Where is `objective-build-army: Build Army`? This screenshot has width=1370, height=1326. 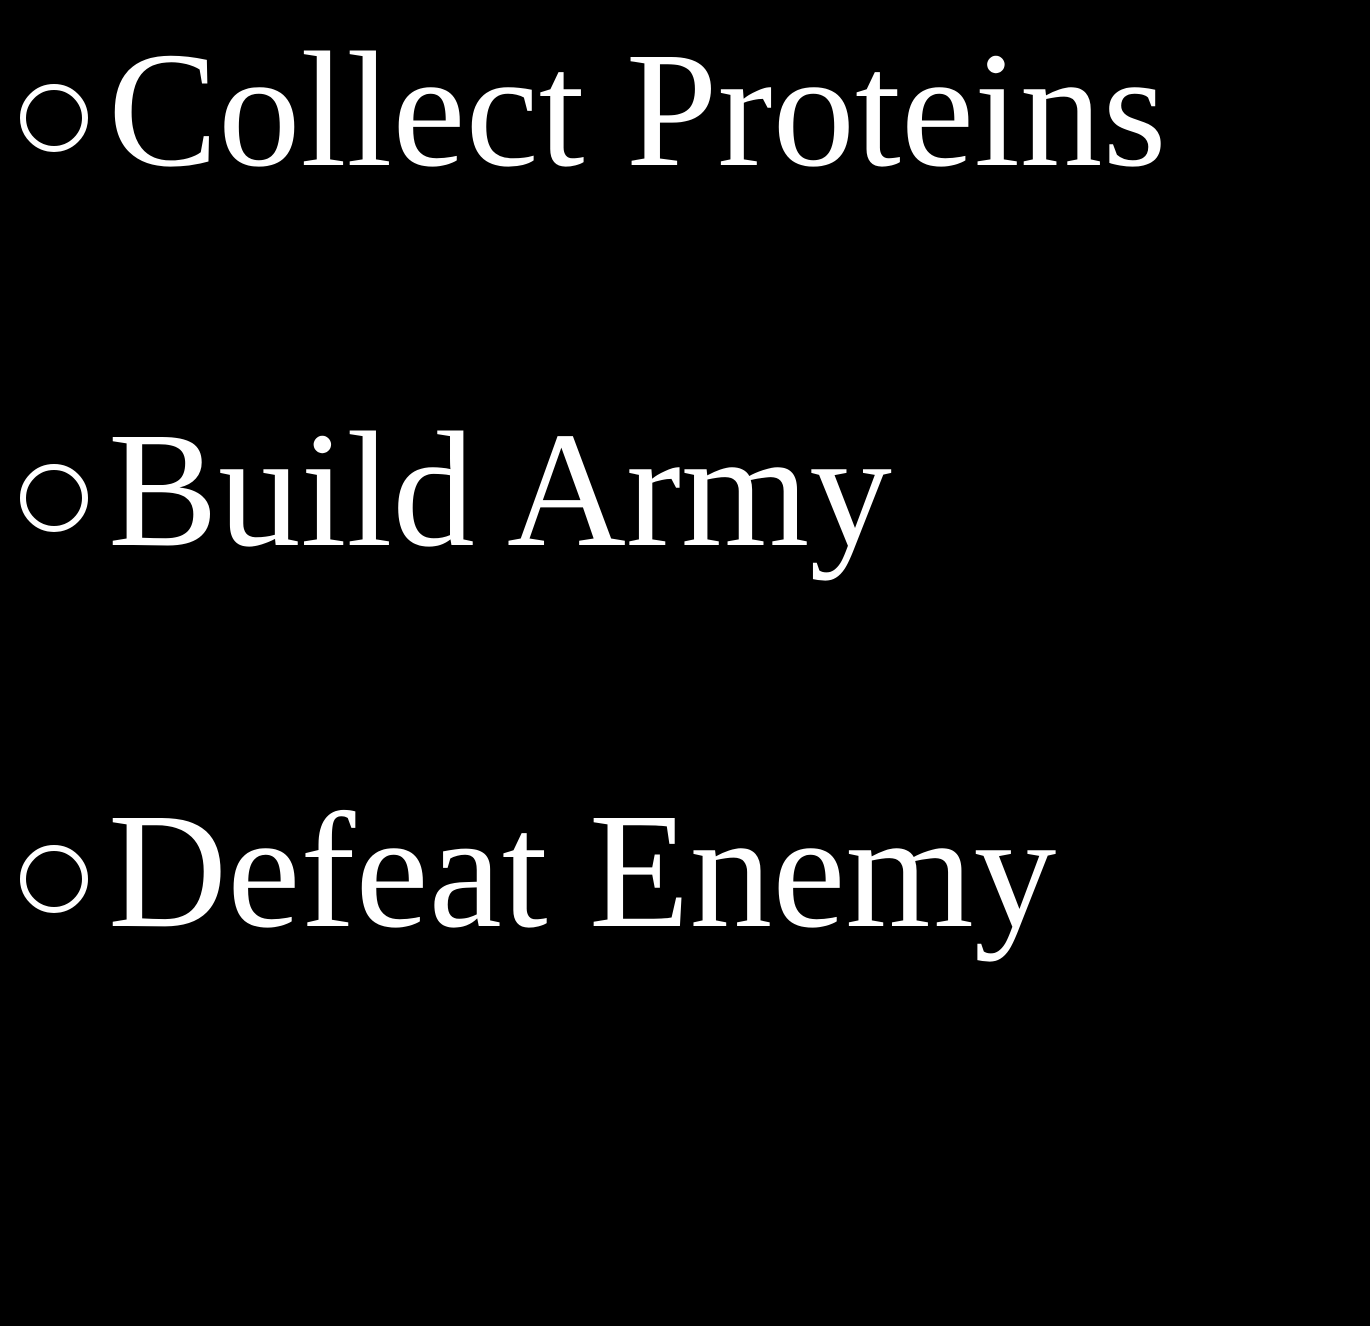 objective-build-army: Build Army is located at coordinates (456, 490).